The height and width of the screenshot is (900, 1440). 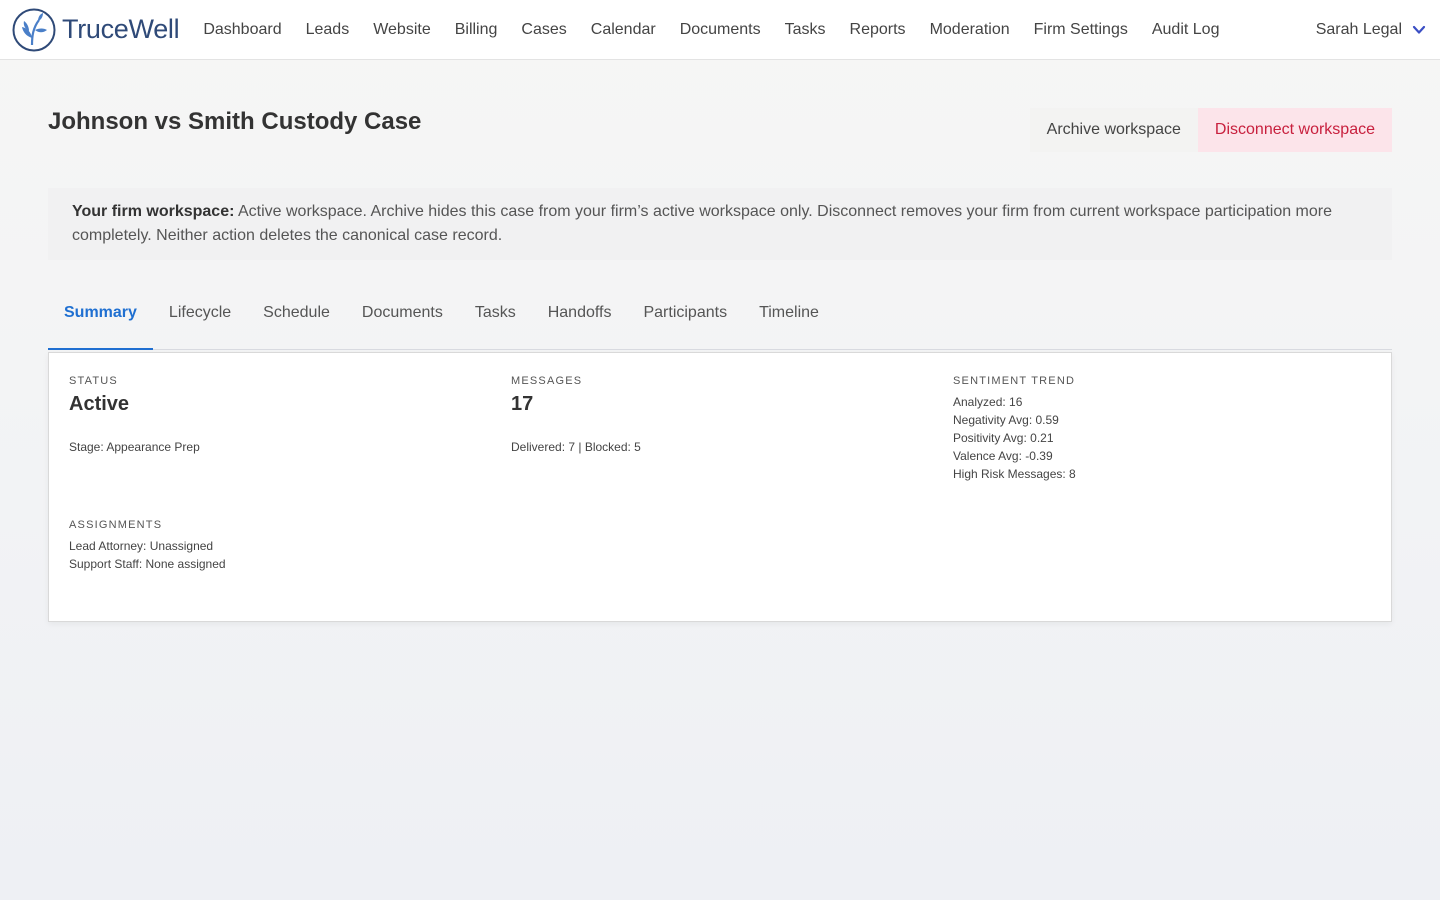 I want to click on brand-name: TruceWell, so click(x=121, y=29).